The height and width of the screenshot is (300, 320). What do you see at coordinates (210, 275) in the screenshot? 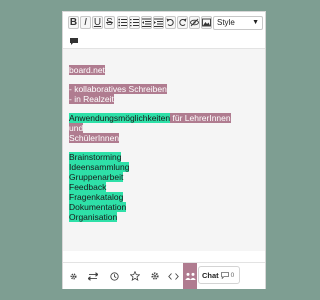
I see `chat-label: Chat` at bounding box center [210, 275].